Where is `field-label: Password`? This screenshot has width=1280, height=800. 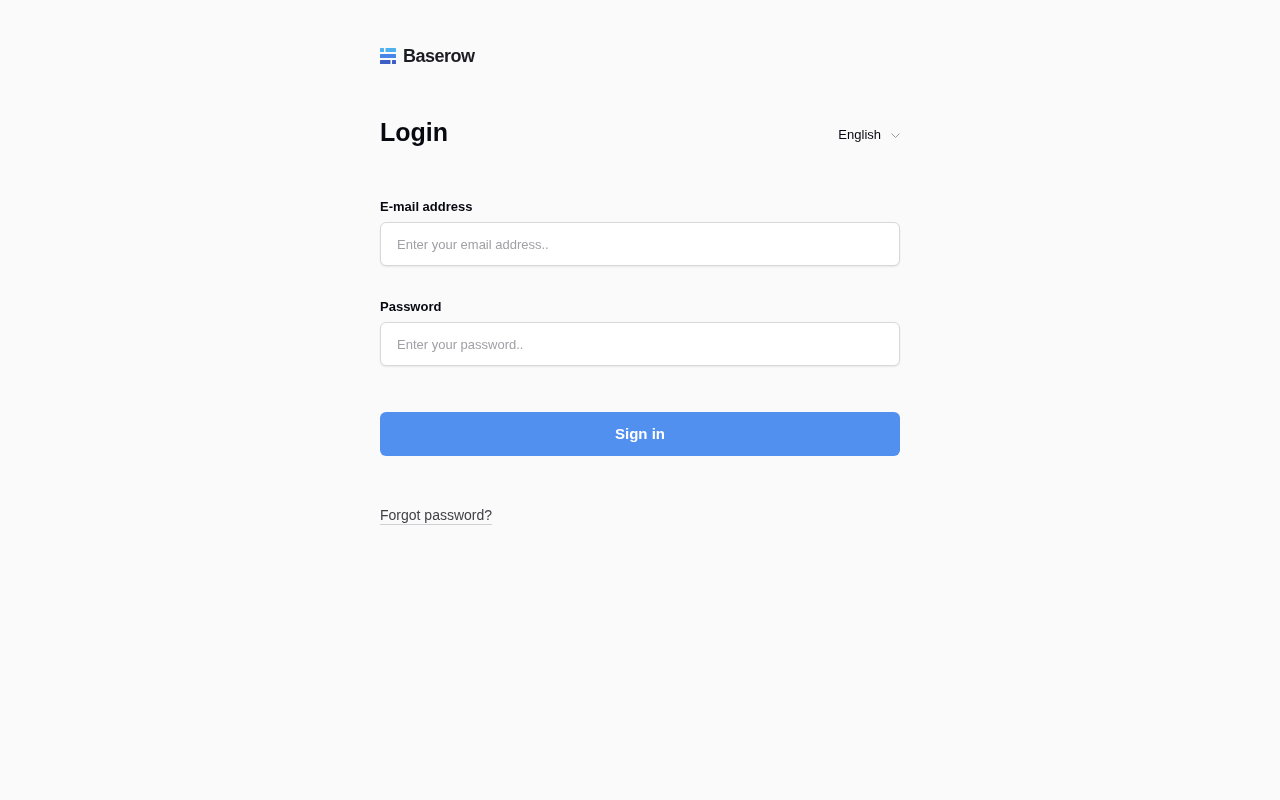
field-label: Password is located at coordinates (411, 307).